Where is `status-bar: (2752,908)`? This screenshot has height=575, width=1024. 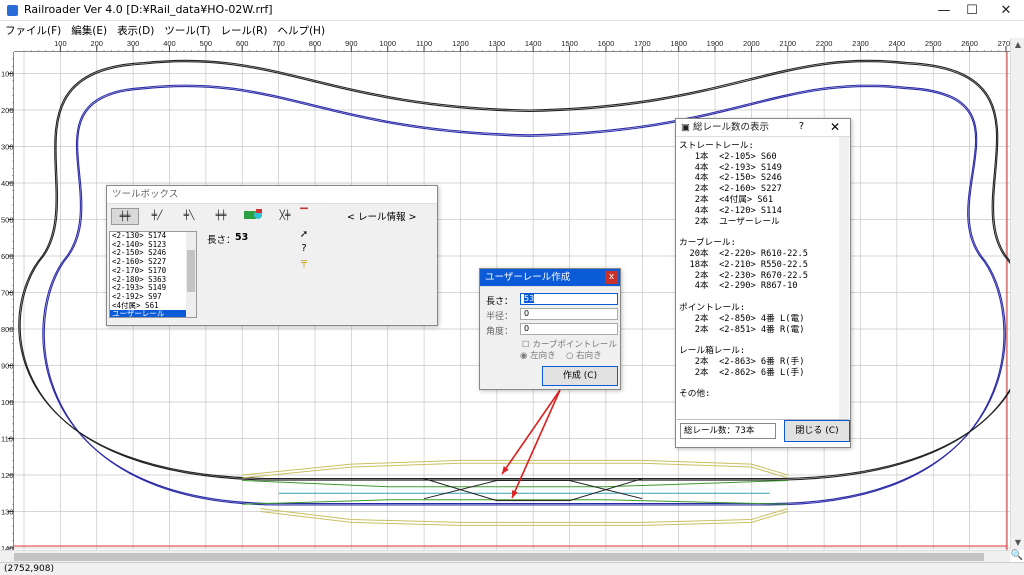 status-bar: (2752,908) is located at coordinates (512, 568).